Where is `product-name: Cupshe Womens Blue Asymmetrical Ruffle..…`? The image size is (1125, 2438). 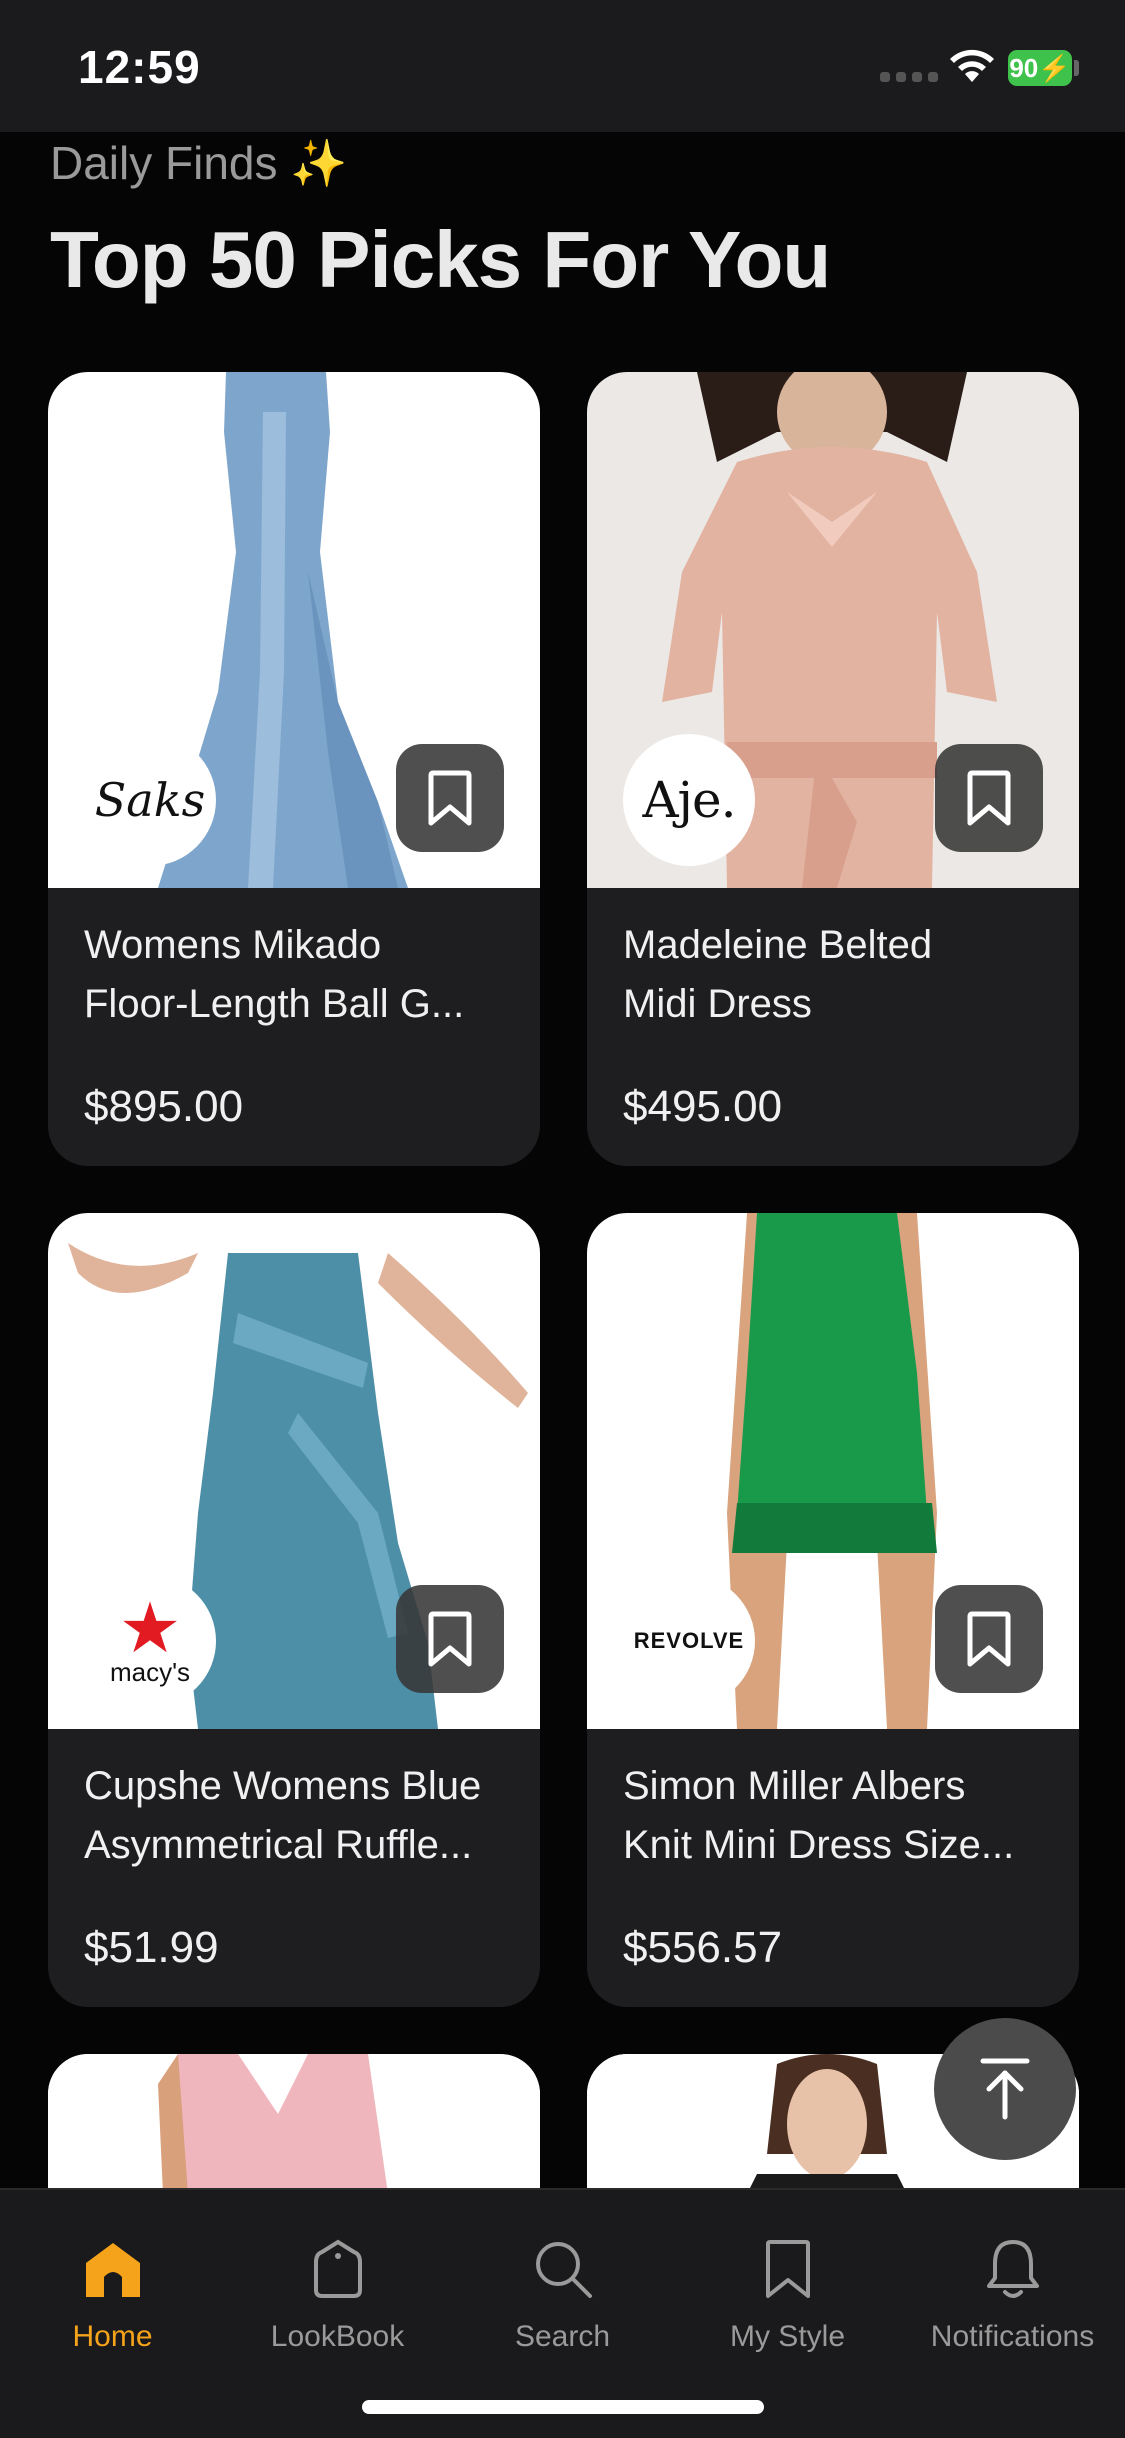 product-name: Cupshe Womens Blue Asymmetrical Ruffle..… is located at coordinates (299, 1816).